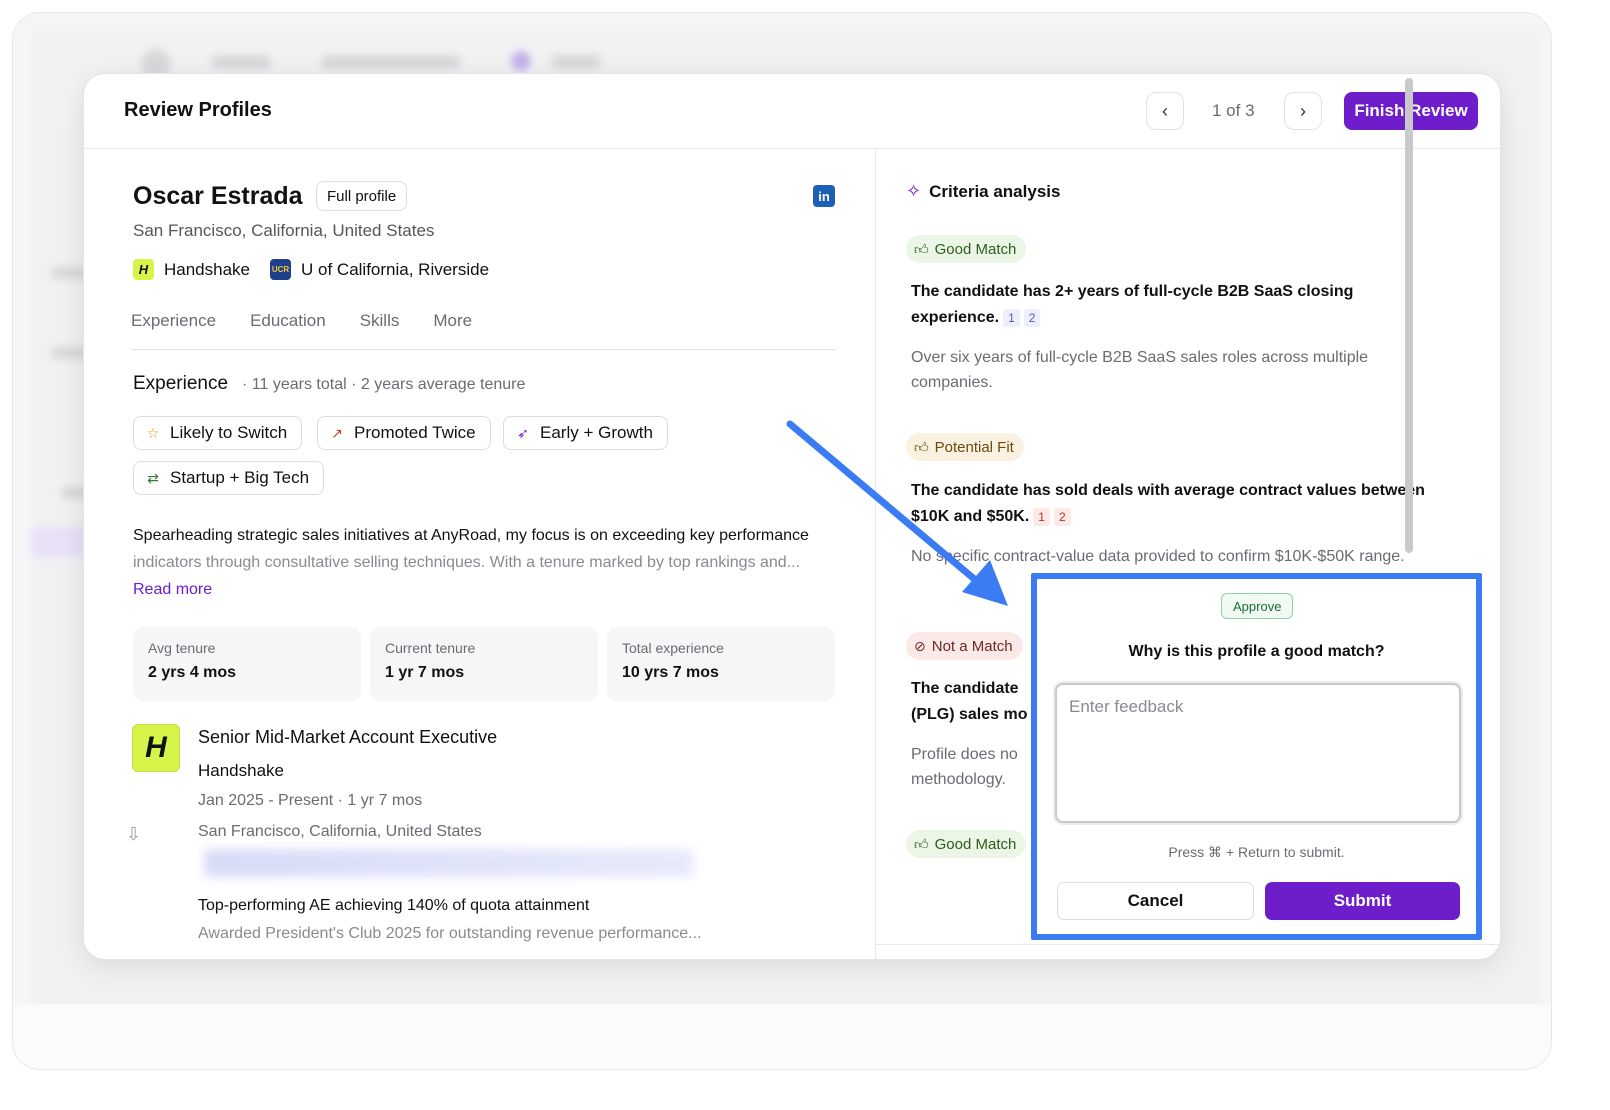  Describe the element at coordinates (380, 330) in the screenshot. I see `tab-skills: Skills` at that location.